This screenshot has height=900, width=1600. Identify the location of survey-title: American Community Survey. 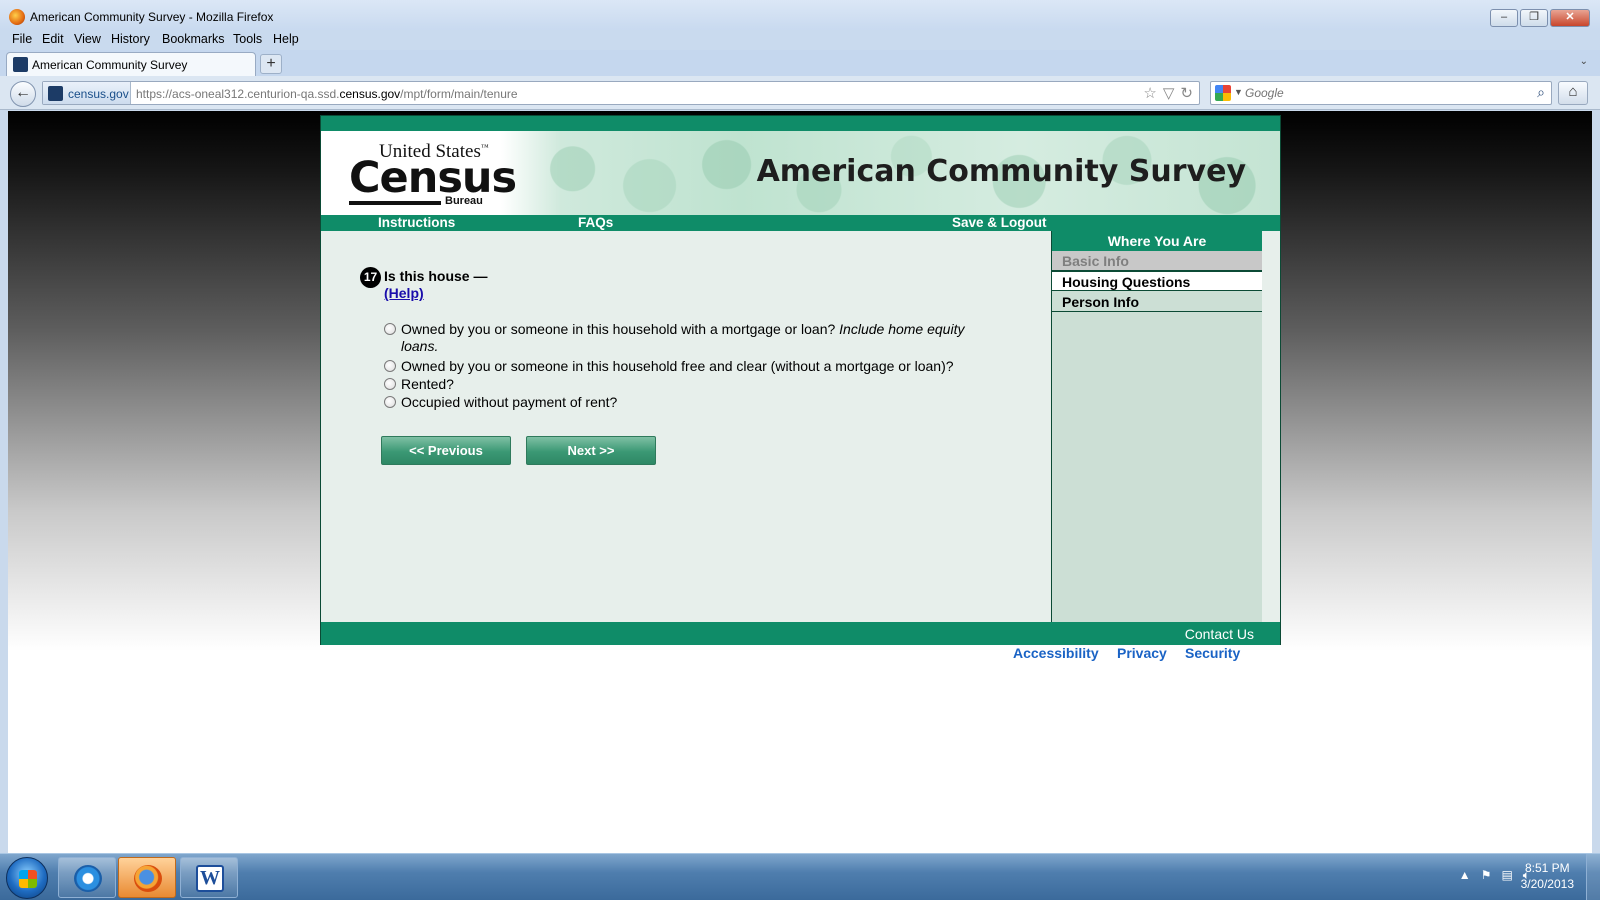
(1001, 171).